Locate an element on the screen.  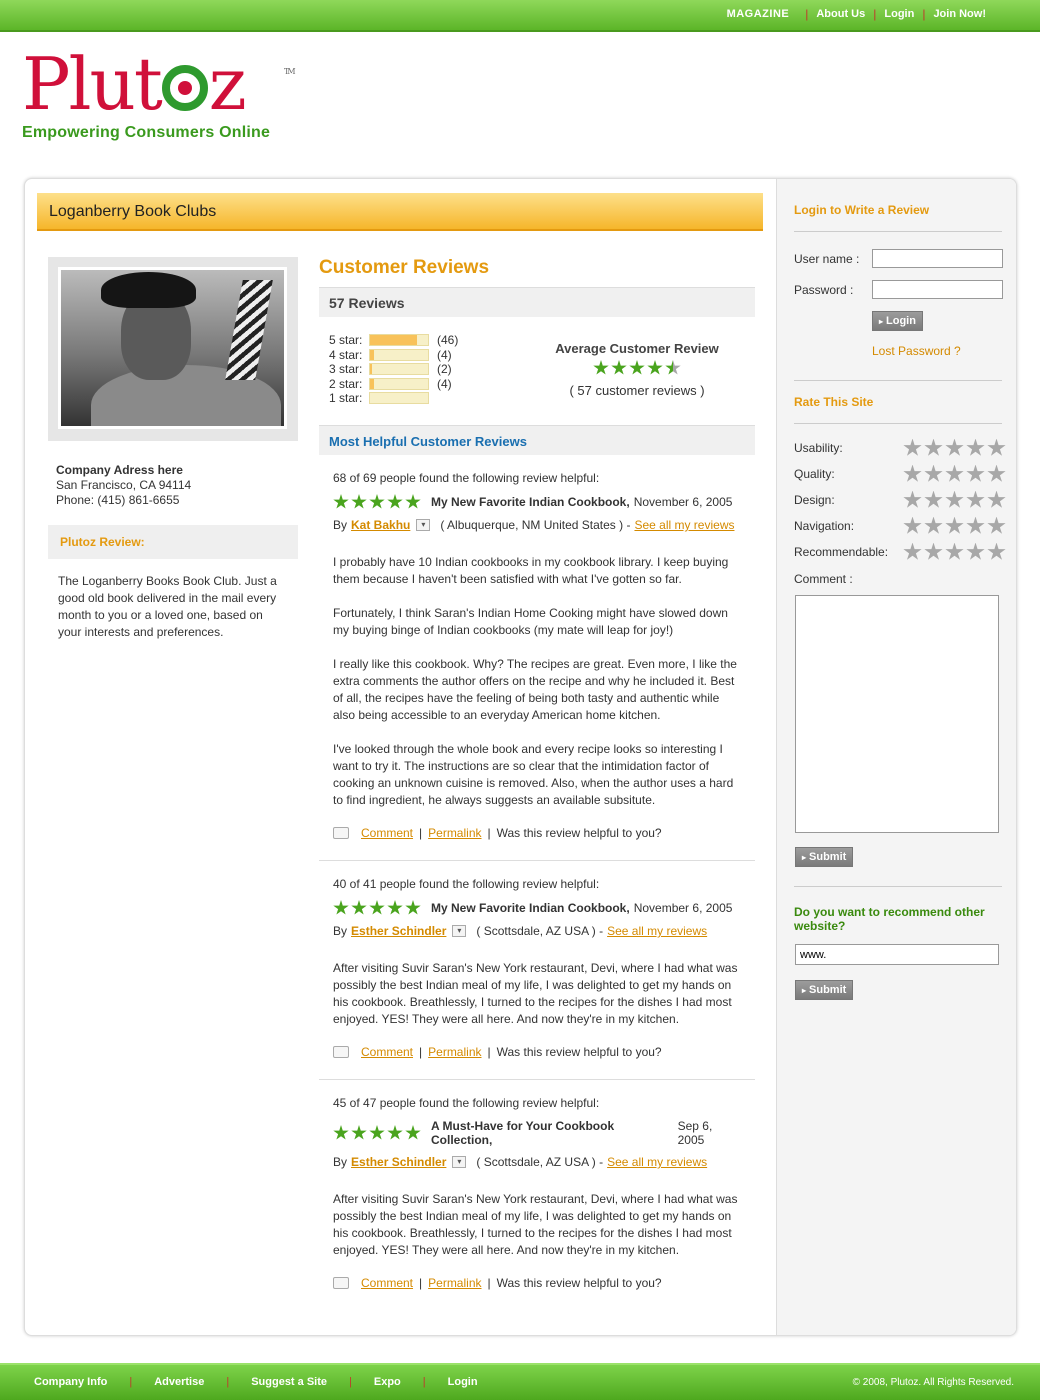
rating-criterion-row: Usability: is located at coordinates (900, 448).